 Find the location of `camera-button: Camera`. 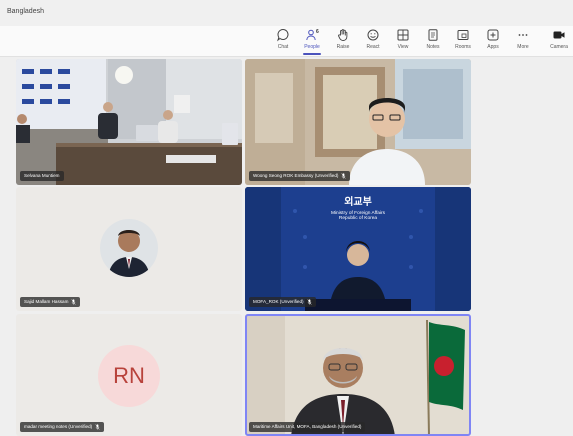

camera-button: Camera is located at coordinates (559, 41).